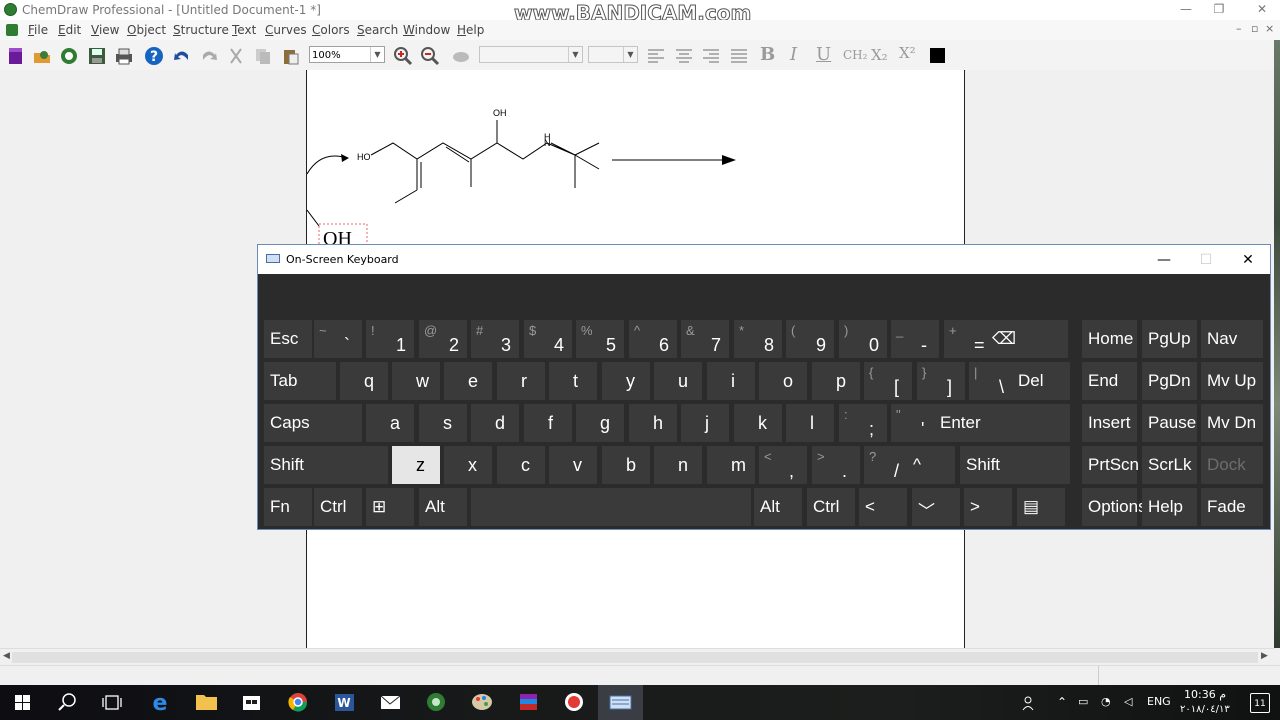 The height and width of the screenshot is (720, 1280). Describe the element at coordinates (69, 30) in the screenshot. I see `menu-edit: Edit` at that location.